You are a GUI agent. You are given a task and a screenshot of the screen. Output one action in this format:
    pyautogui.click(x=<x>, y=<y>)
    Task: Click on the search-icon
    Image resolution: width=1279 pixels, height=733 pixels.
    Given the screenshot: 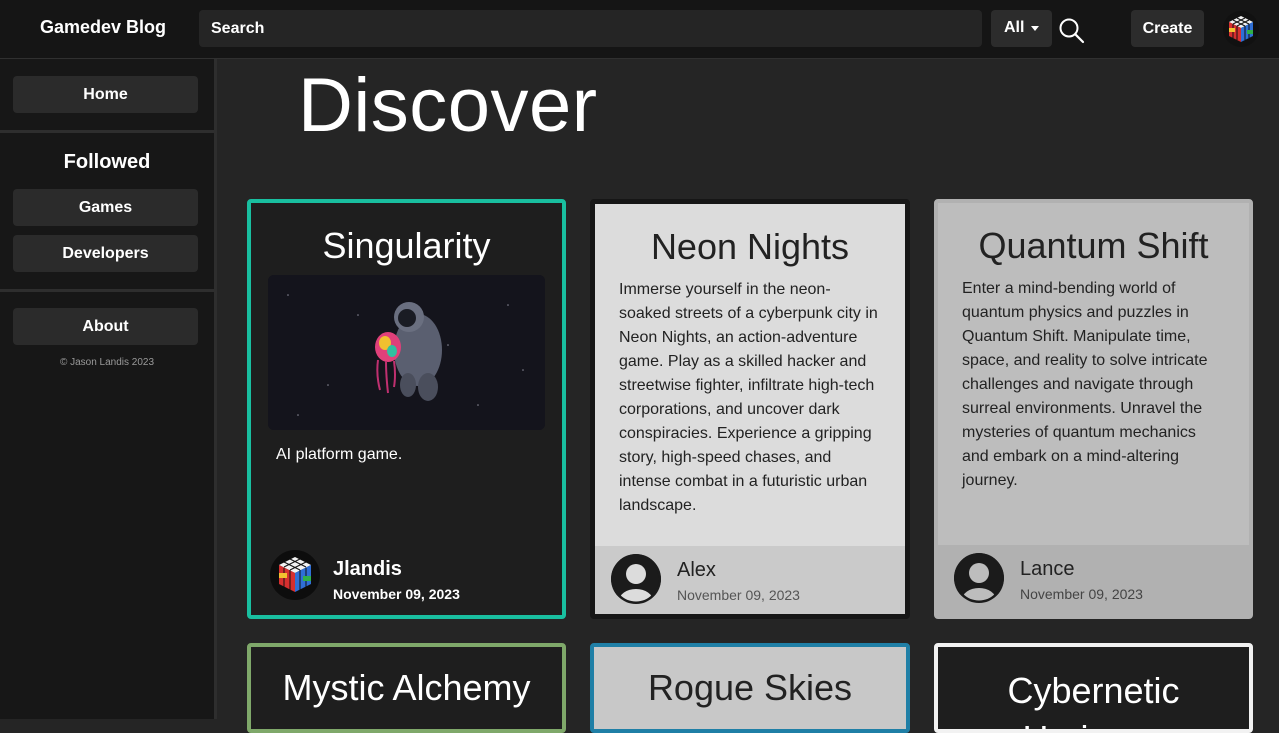 What is the action you would take?
    pyautogui.click(x=1072, y=31)
    